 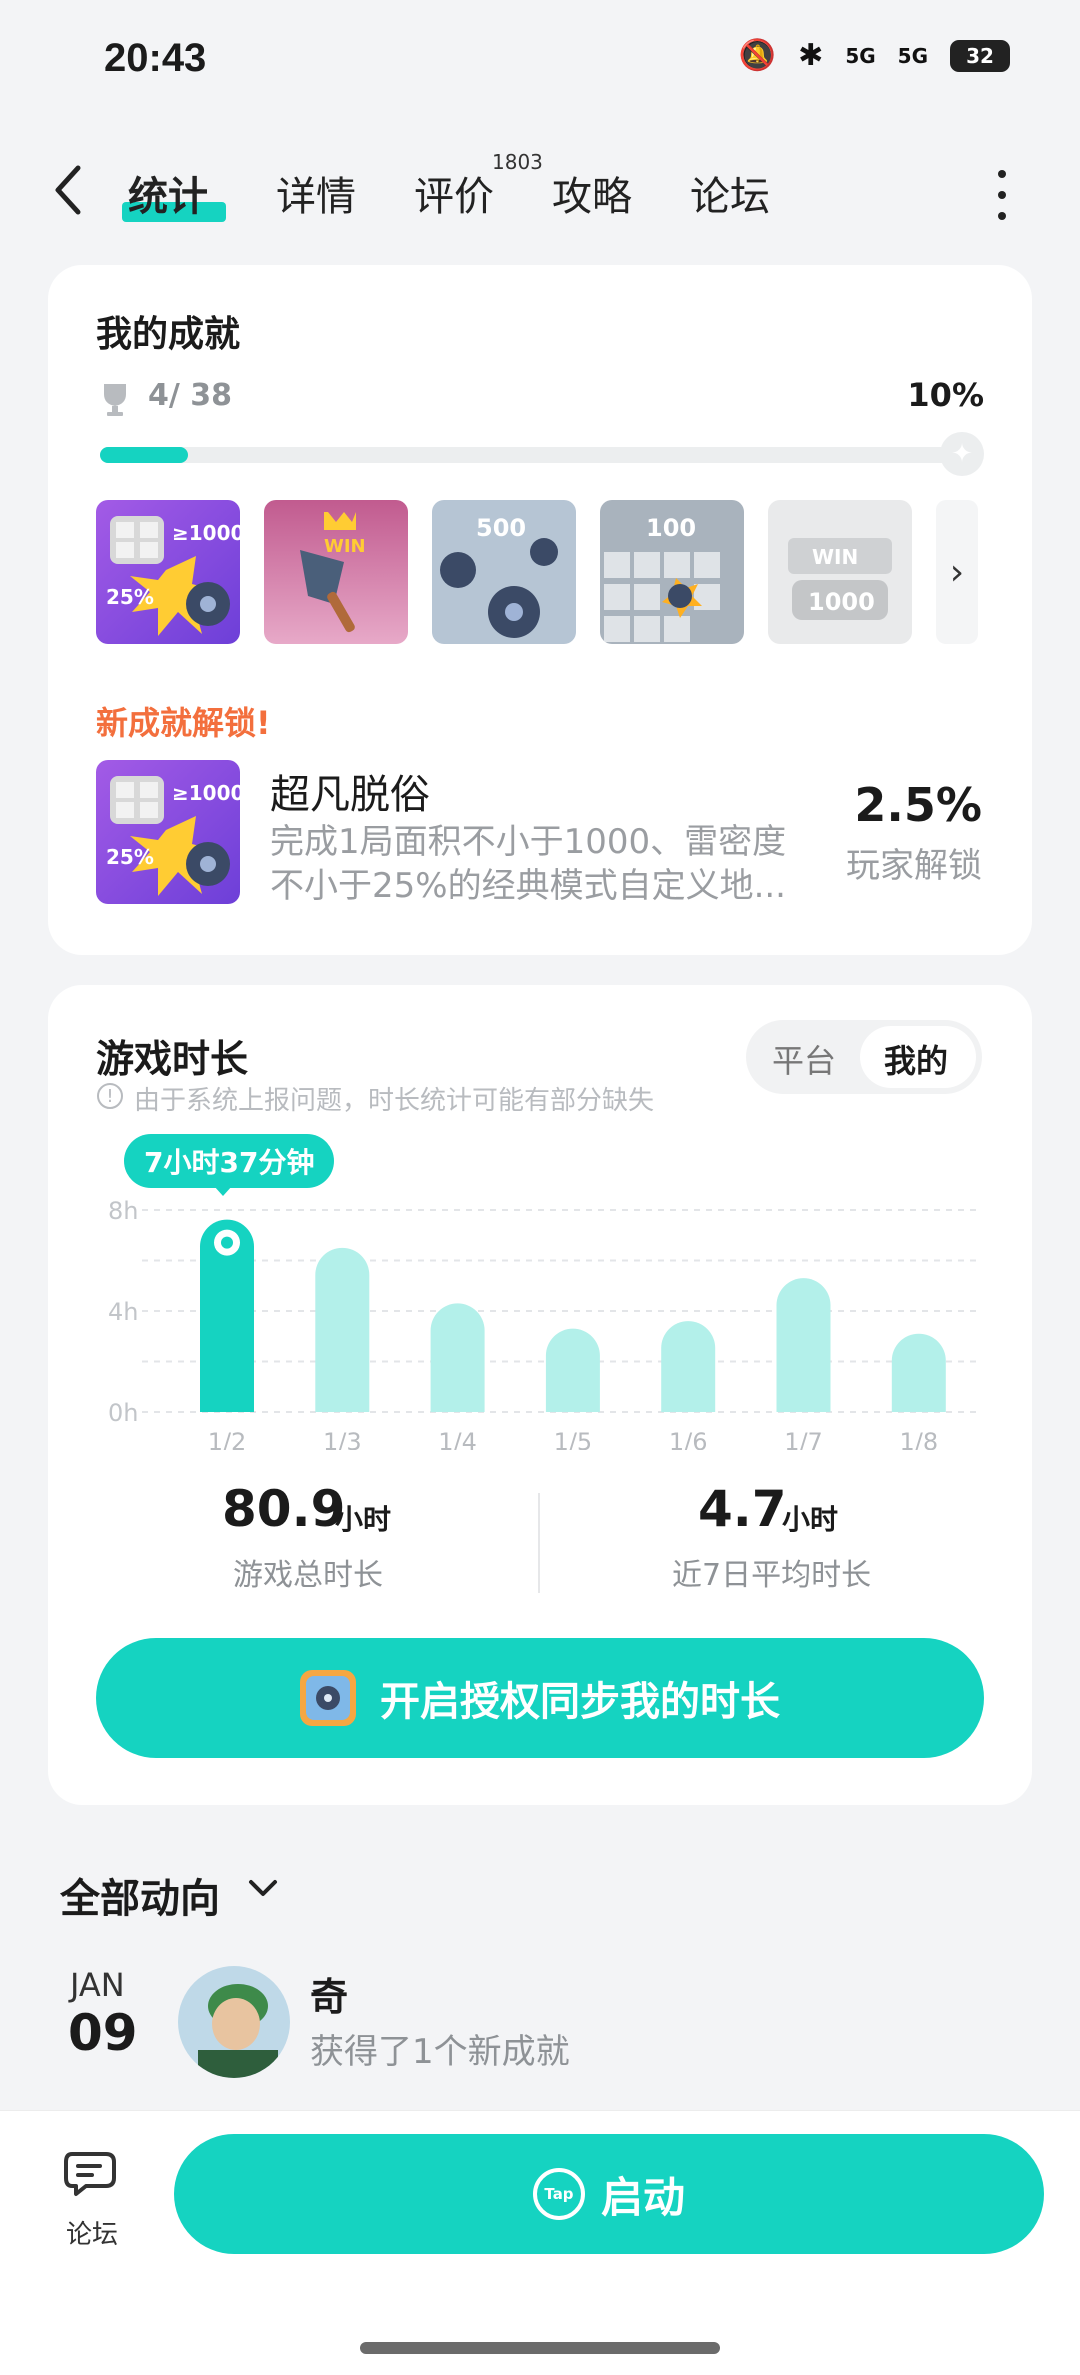 What do you see at coordinates (123, 1312) in the screenshot?
I see `chart-y-tick: 4h` at bounding box center [123, 1312].